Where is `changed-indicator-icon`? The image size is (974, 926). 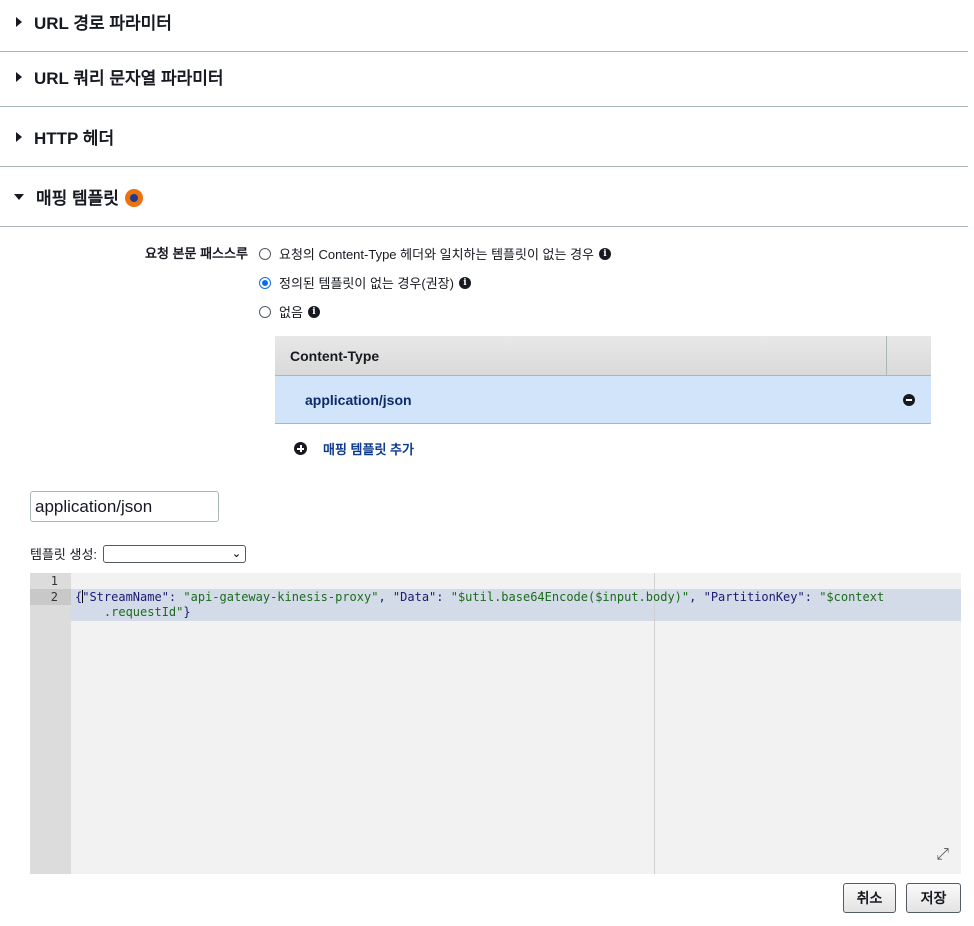 changed-indicator-icon is located at coordinates (133, 197).